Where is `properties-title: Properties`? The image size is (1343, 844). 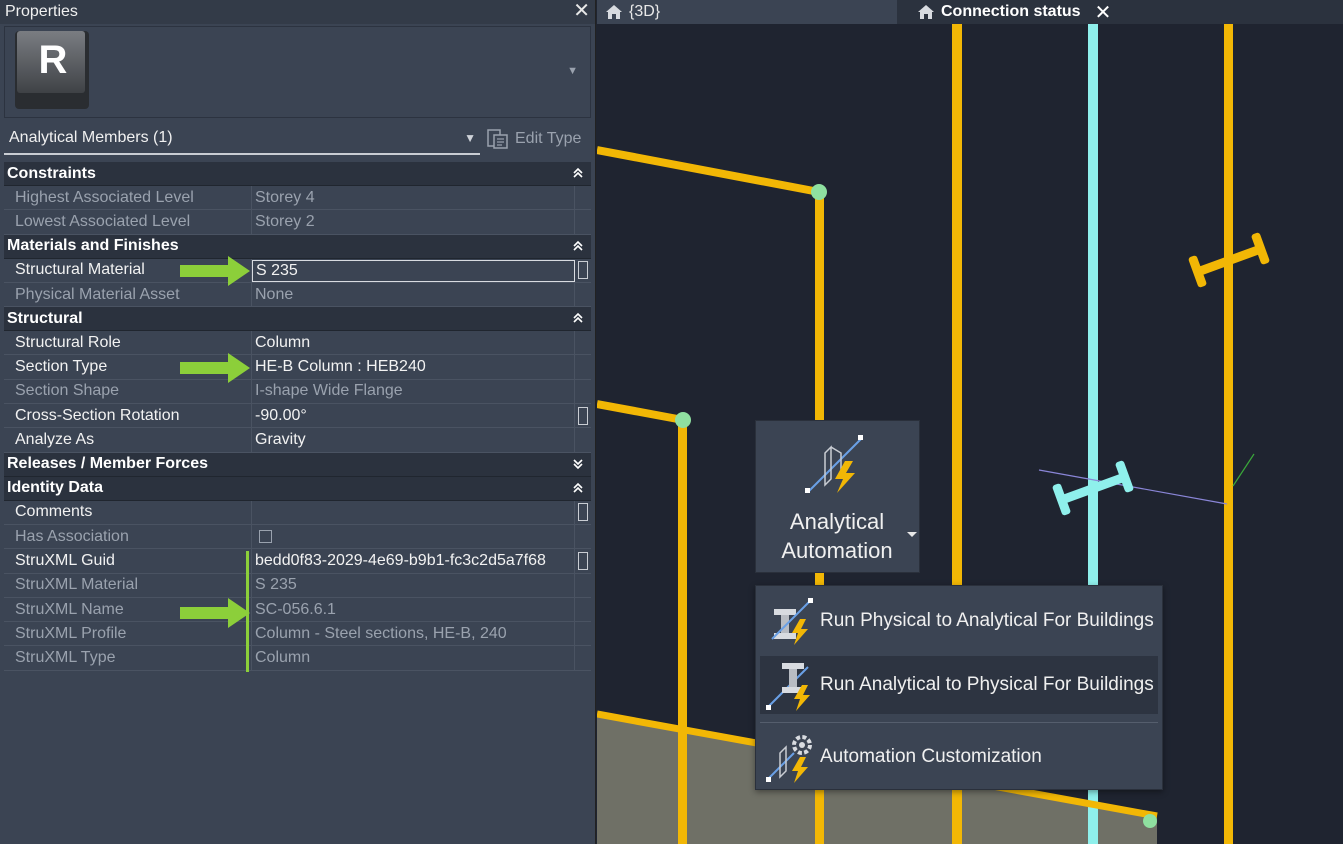
properties-title: Properties is located at coordinates (41, 11).